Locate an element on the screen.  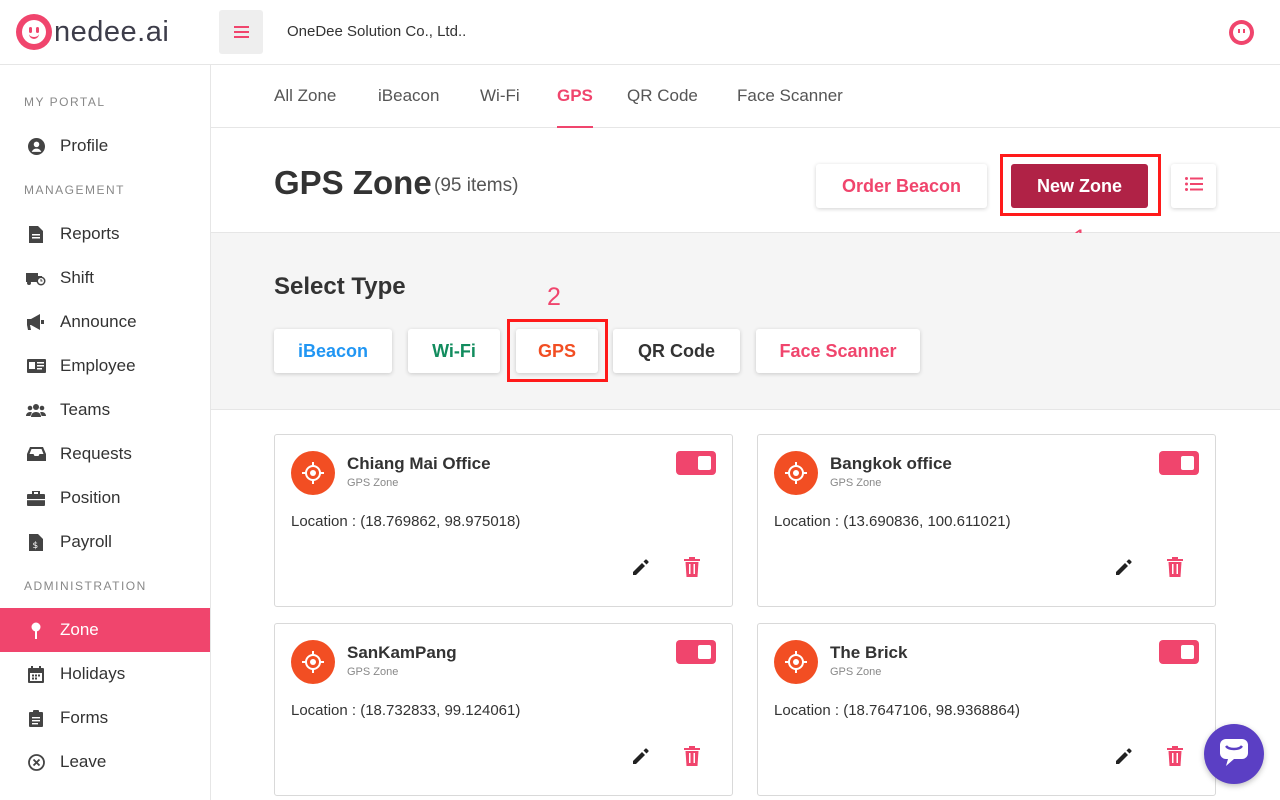
sidebar-item-label: Announce is located at coordinates (98, 321).